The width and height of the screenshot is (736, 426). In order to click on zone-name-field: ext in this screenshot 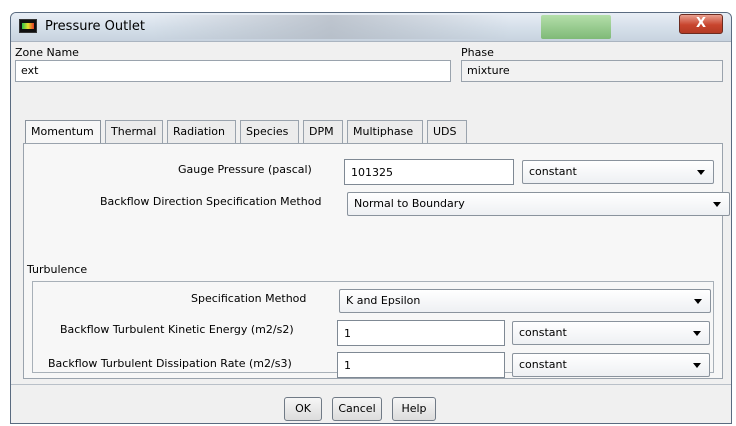, I will do `click(233, 71)`.